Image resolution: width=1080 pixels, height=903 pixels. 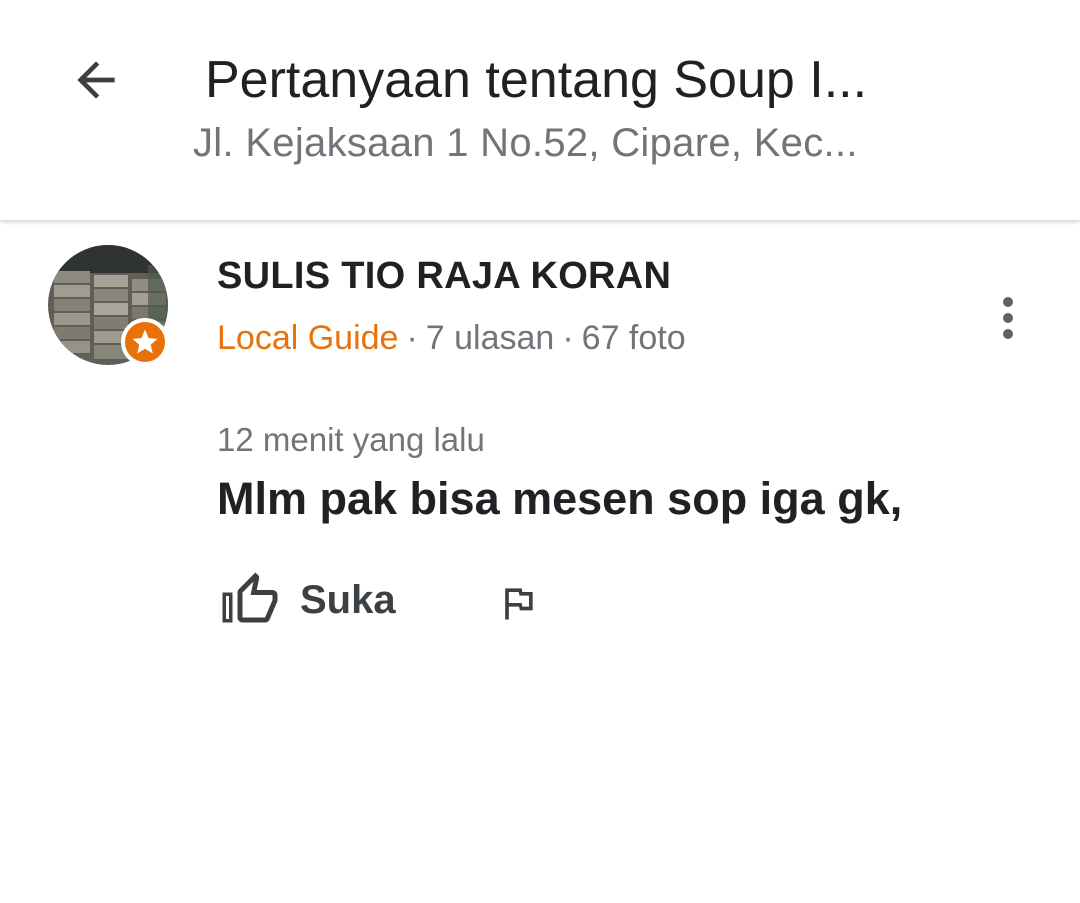 What do you see at coordinates (560, 498) in the screenshot?
I see `question-text: Mlm pak bisa mesen sop iga gk,` at bounding box center [560, 498].